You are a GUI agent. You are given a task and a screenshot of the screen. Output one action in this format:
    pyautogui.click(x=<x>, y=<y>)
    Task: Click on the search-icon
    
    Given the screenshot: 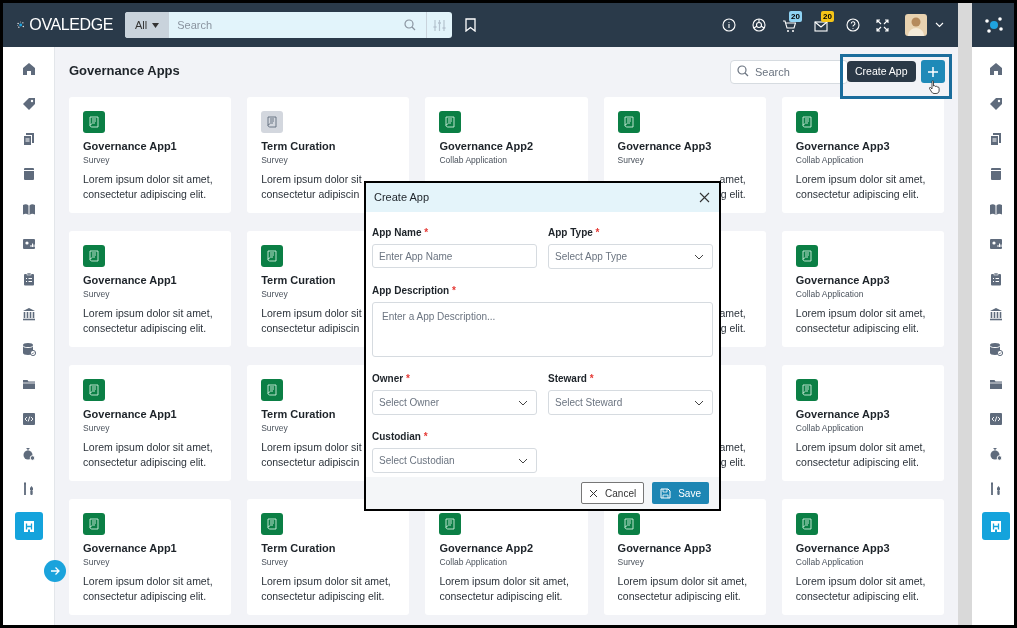 What is the action you would take?
    pyautogui.click(x=743, y=70)
    